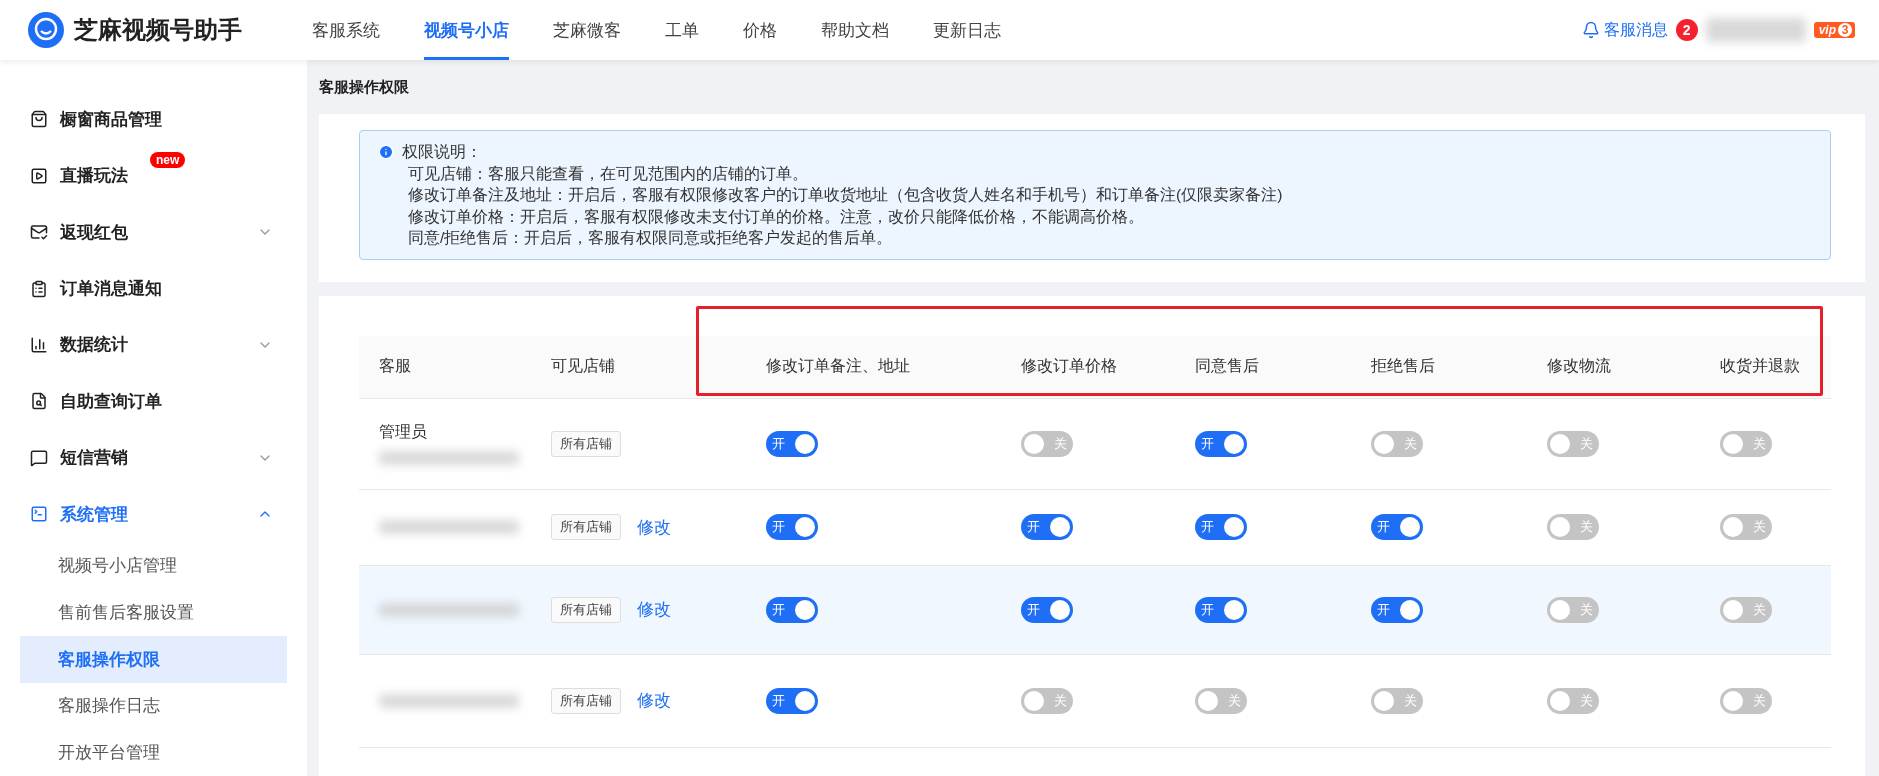  What do you see at coordinates (442, 152) in the screenshot?
I see `notice-title: 权限说明：` at bounding box center [442, 152].